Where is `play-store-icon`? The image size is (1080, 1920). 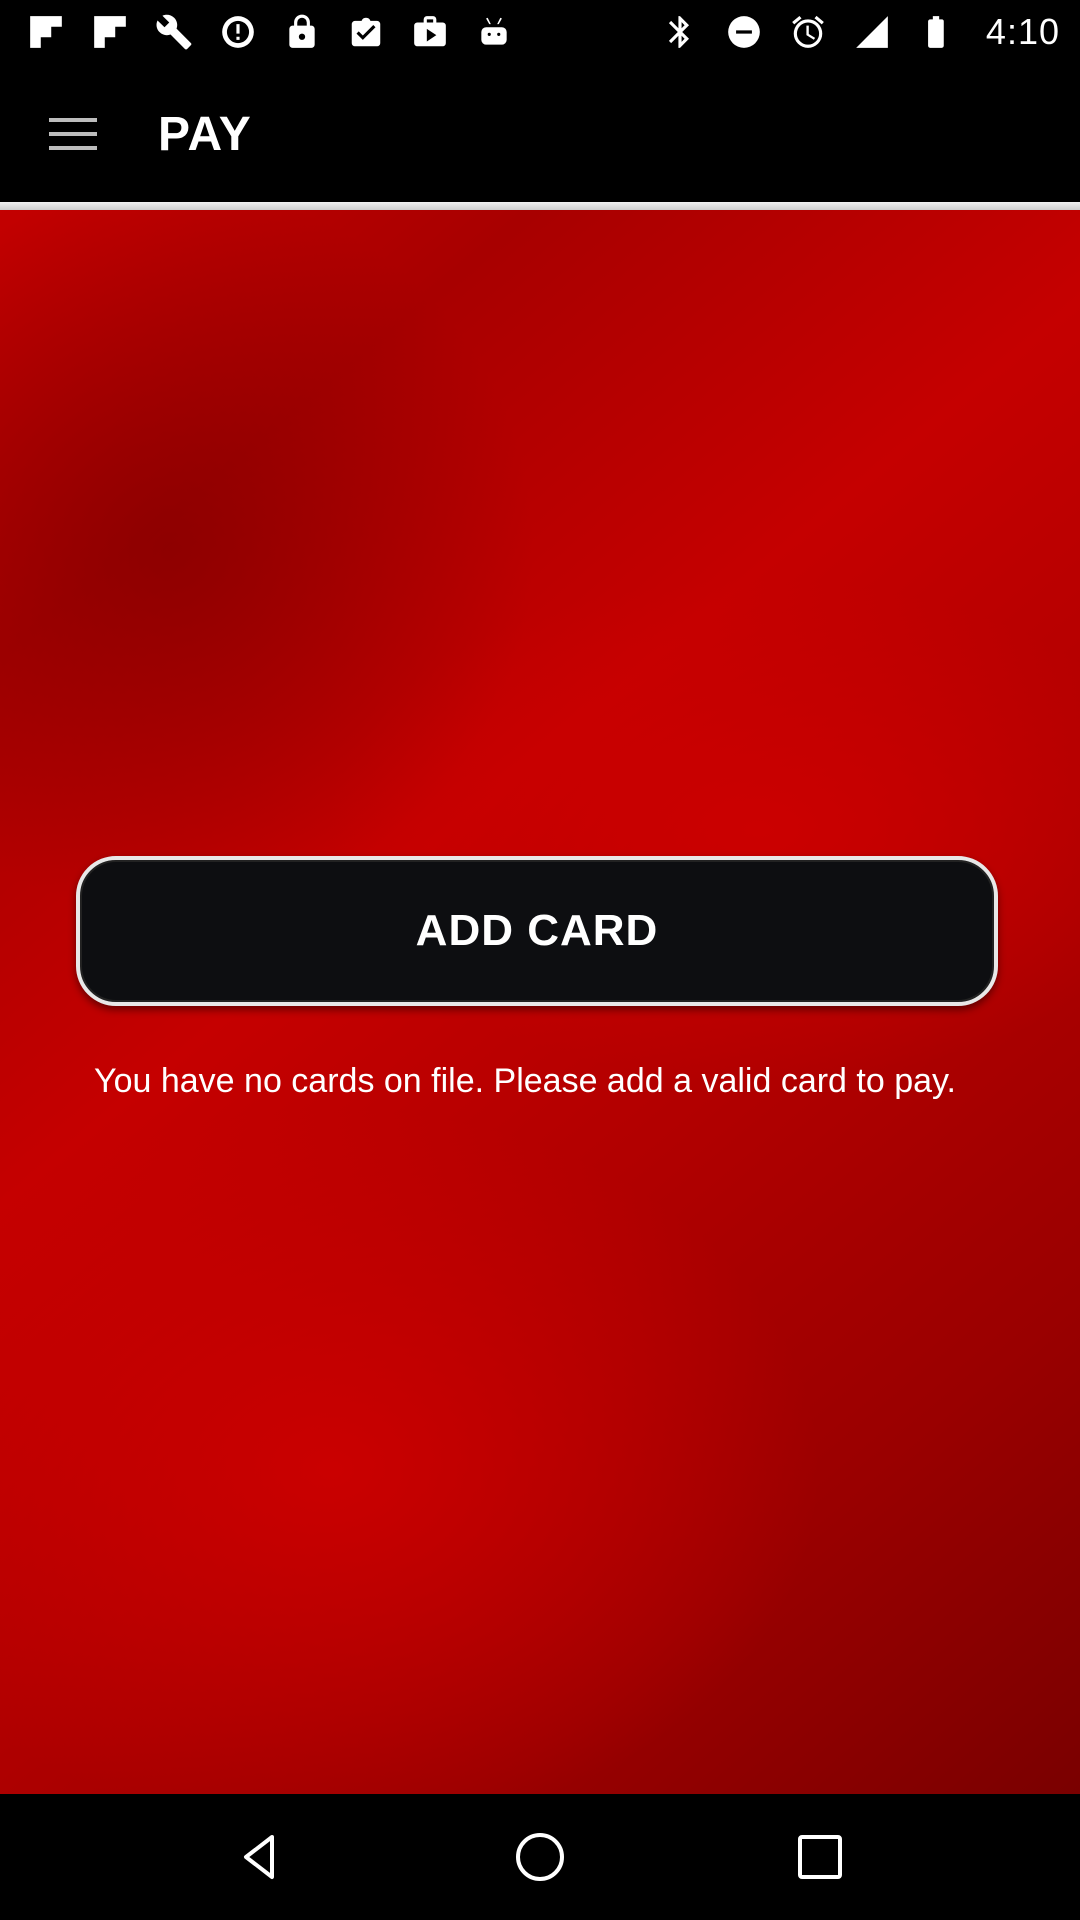 play-store-icon is located at coordinates (430, 32).